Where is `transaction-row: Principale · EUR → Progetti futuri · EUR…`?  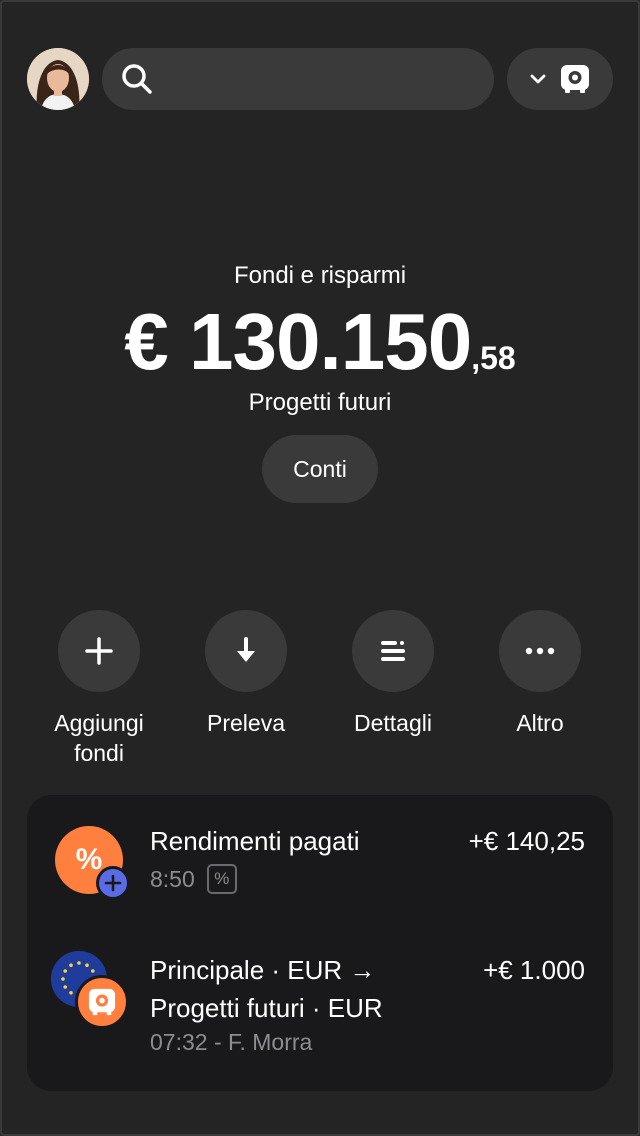
transaction-row: Principale · EUR → Progetti futuri · EUR… is located at coordinates (320, 1008).